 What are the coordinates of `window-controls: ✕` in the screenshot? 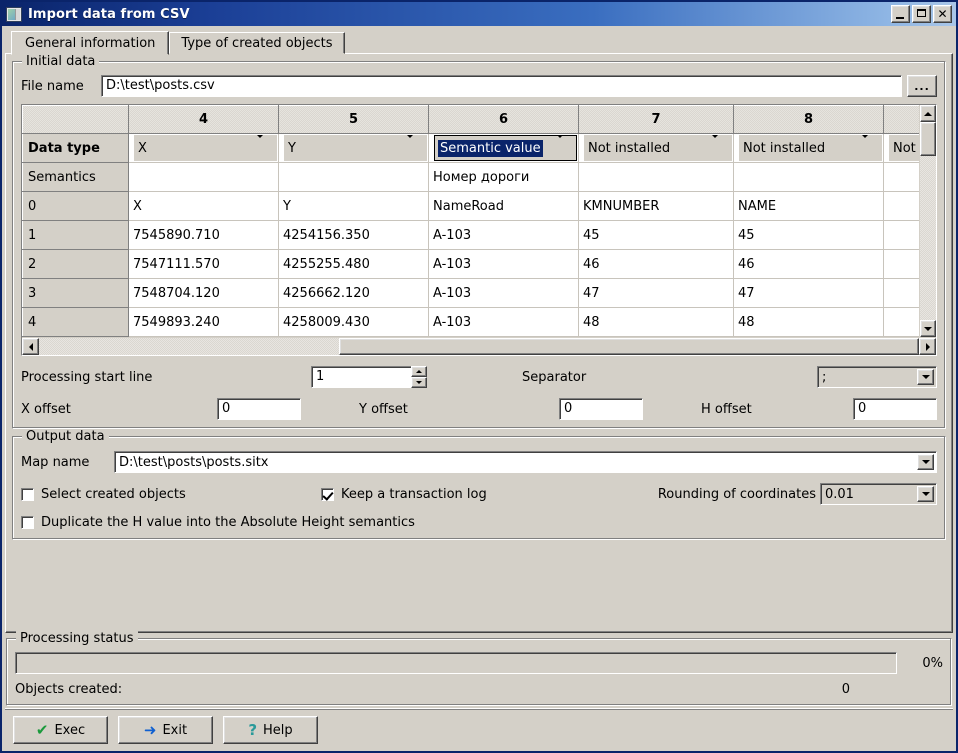 It's located at (922, 14).